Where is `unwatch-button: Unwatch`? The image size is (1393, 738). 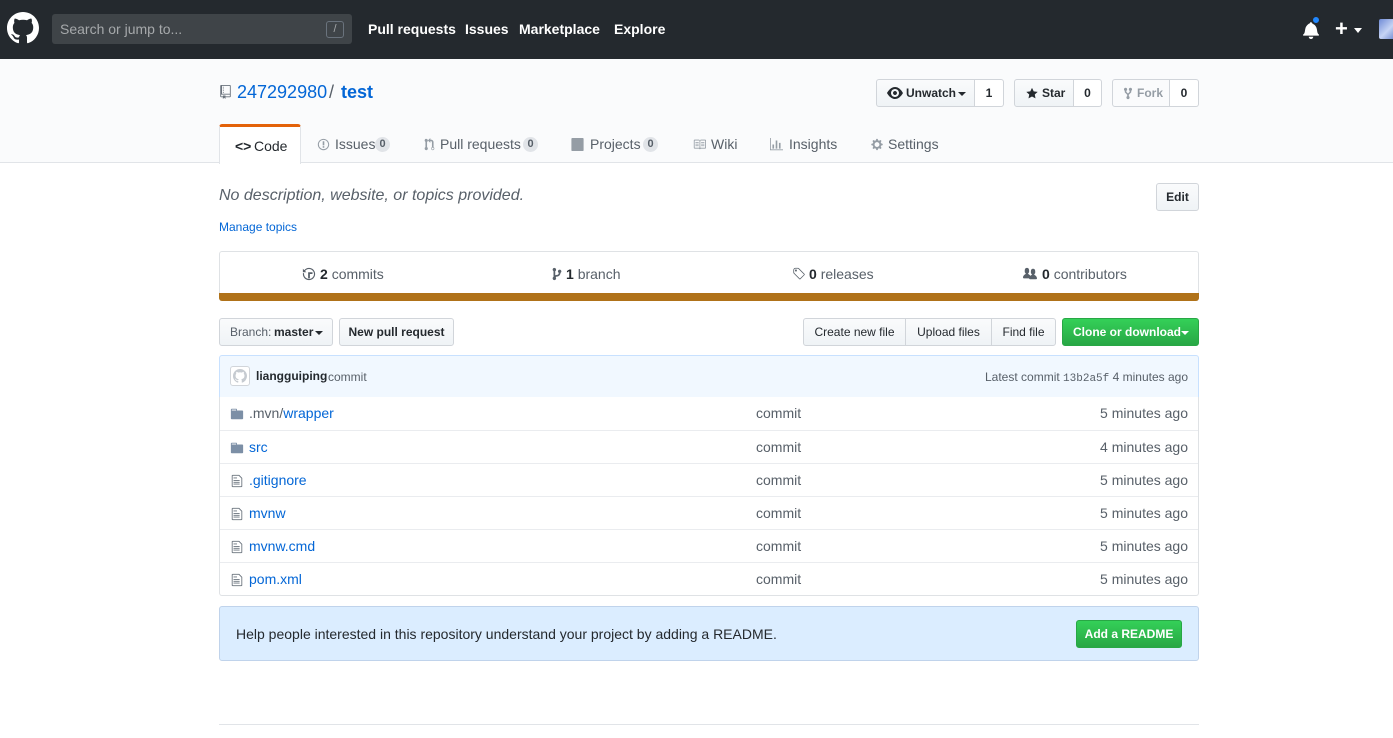 unwatch-button: Unwatch is located at coordinates (925, 93).